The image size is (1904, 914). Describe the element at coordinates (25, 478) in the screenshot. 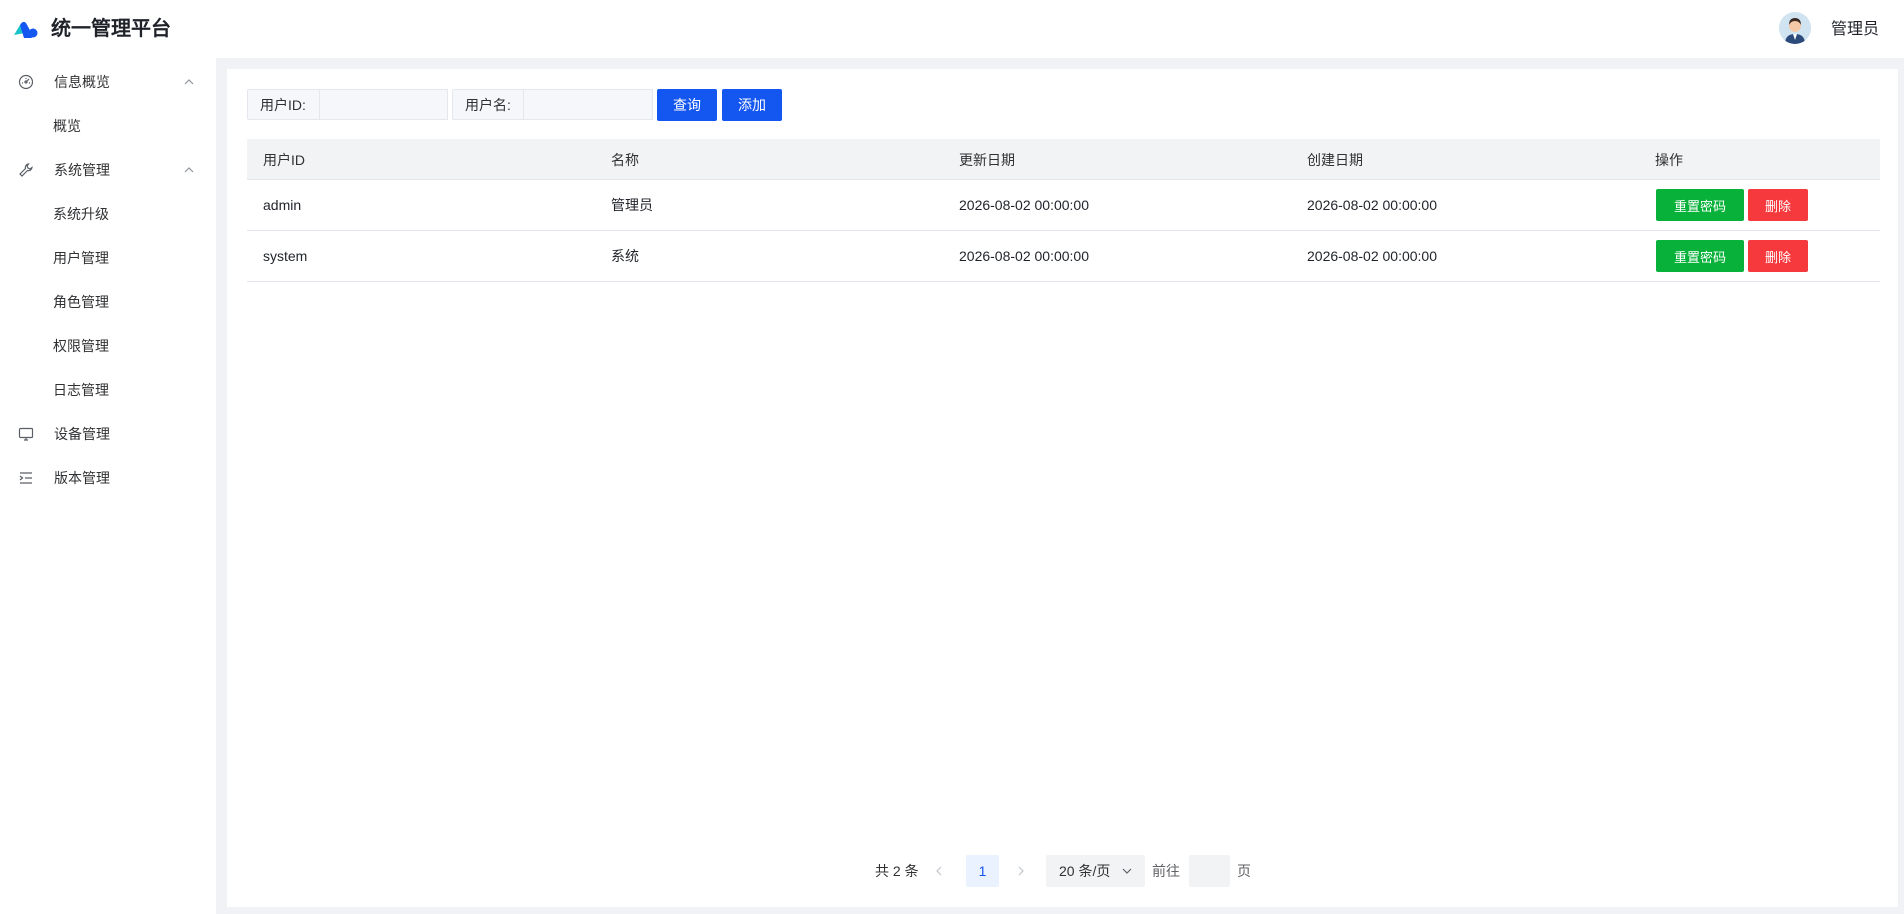

I see `list-indent-icon` at that location.